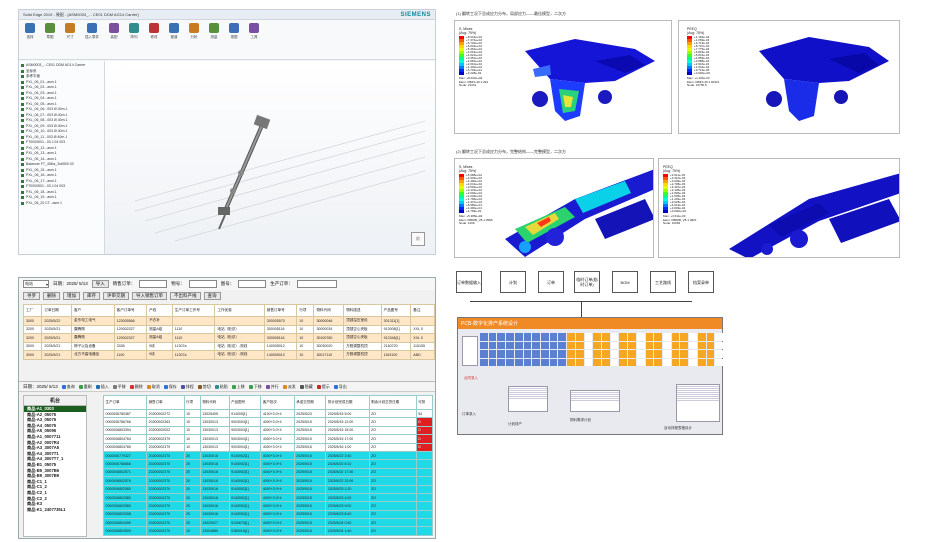 Image resolution: width=925 pixels, height=542 pixels. What do you see at coordinates (305, 310) in the screenshot?
I see `column-header: 行项` at bounding box center [305, 310].